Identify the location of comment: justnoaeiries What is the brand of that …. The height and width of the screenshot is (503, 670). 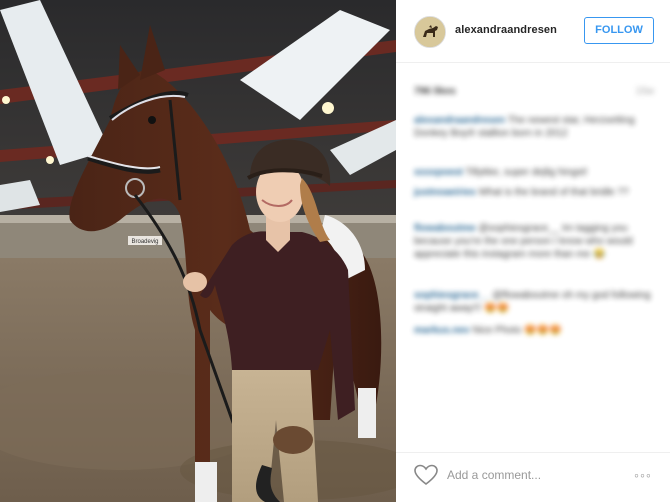
(534, 192).